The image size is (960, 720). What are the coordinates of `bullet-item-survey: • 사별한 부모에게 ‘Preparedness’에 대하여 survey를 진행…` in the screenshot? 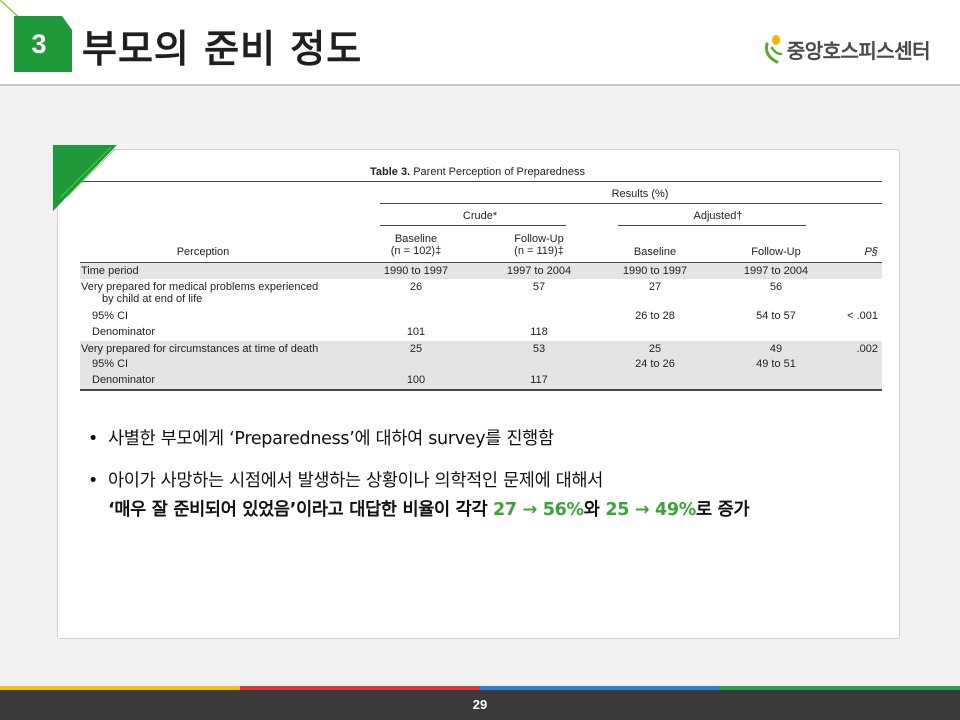 It's located at (321, 439).